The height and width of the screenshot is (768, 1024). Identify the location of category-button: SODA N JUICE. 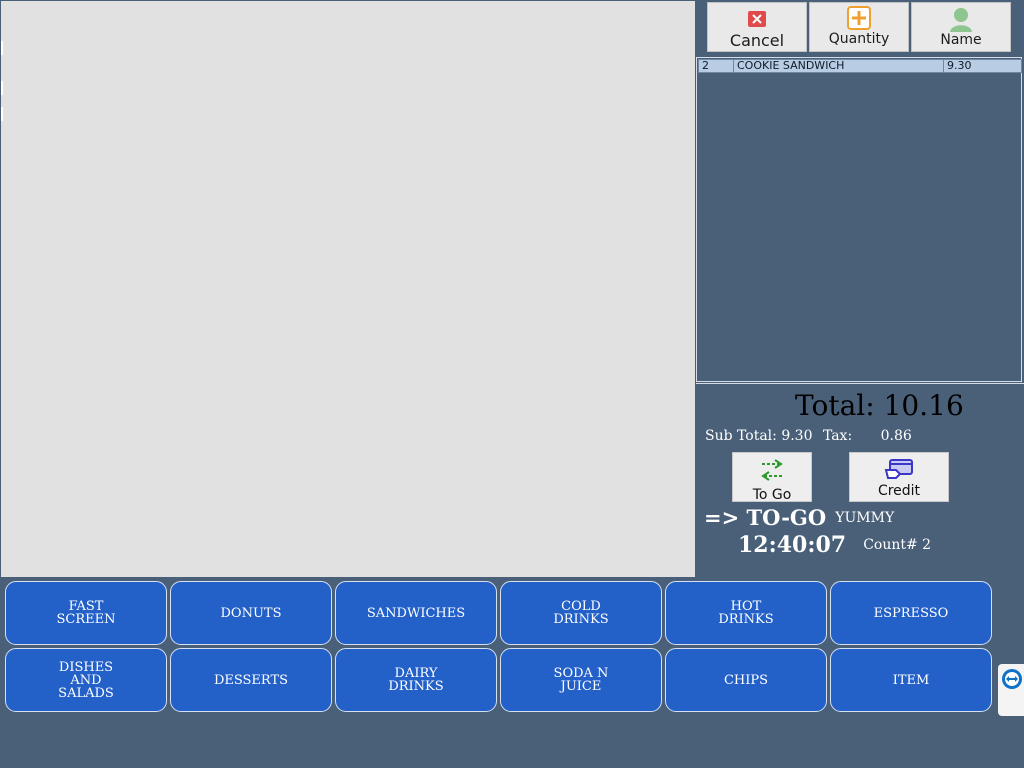
(581, 680).